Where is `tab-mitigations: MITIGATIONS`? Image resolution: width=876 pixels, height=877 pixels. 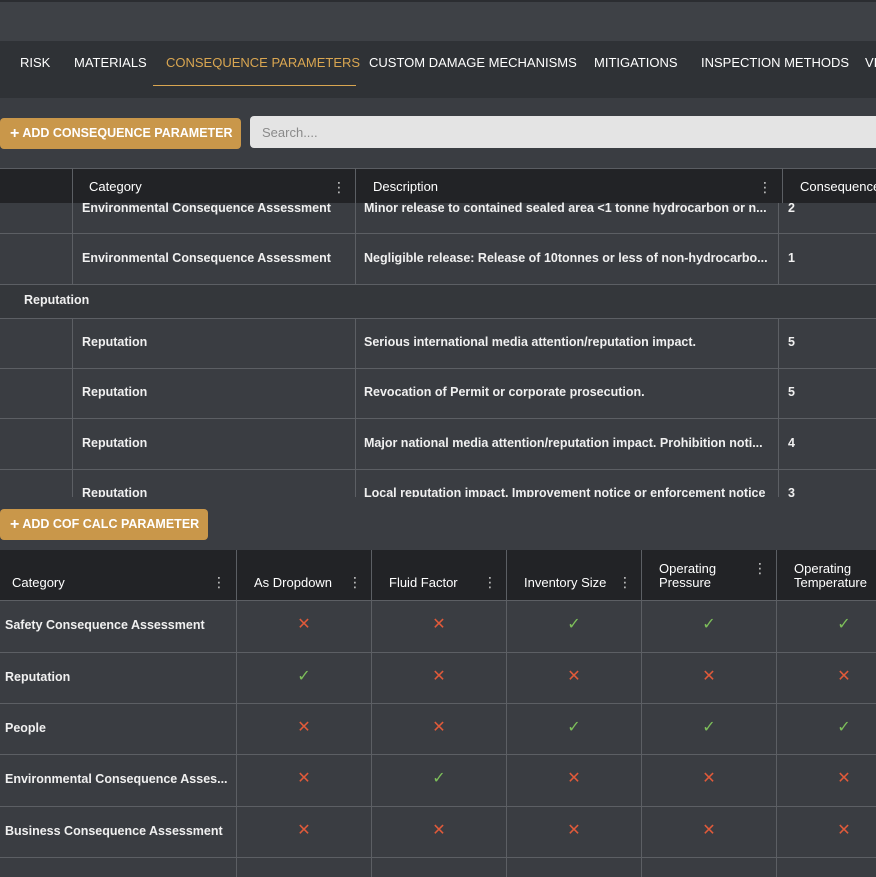
tab-mitigations: MITIGATIONS is located at coordinates (636, 62).